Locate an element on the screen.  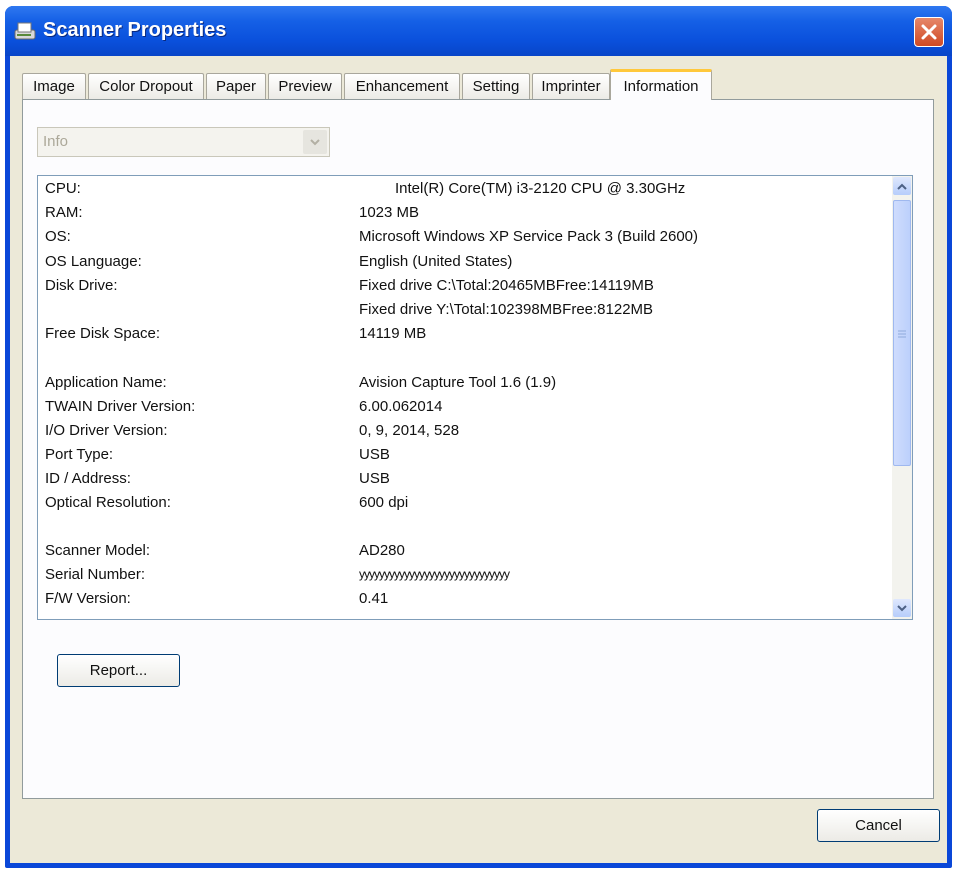
info-label: Optical Resolution: is located at coordinates (108, 502).